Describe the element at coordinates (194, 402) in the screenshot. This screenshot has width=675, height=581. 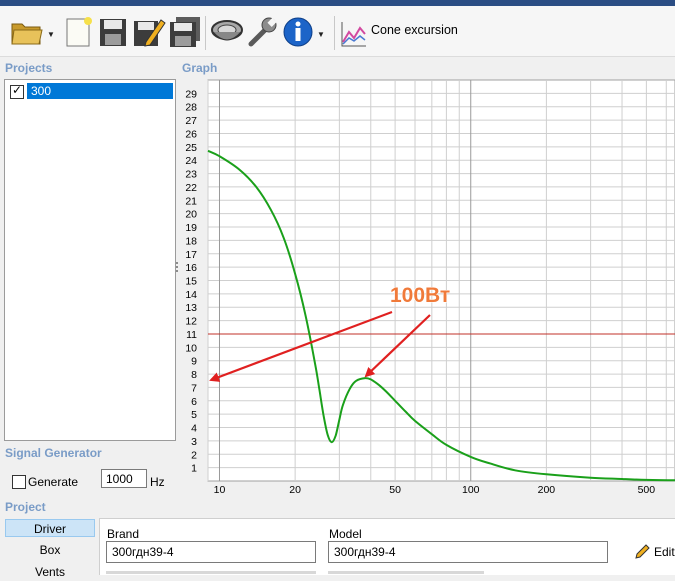
I see `y-tick-label: 6` at that location.